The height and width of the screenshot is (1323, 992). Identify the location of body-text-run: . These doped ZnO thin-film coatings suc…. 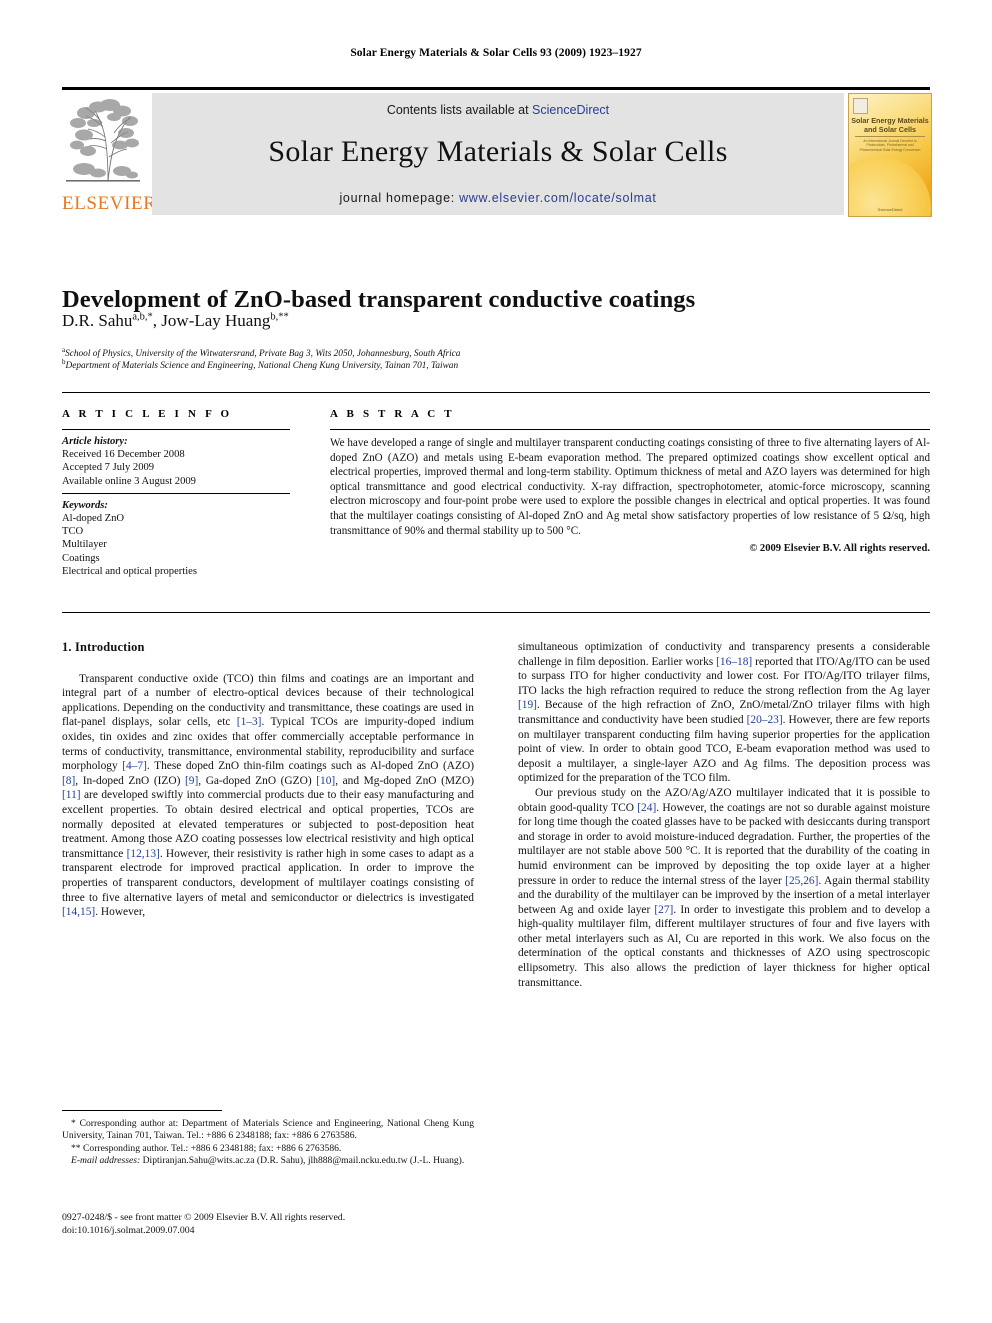
(310, 766).